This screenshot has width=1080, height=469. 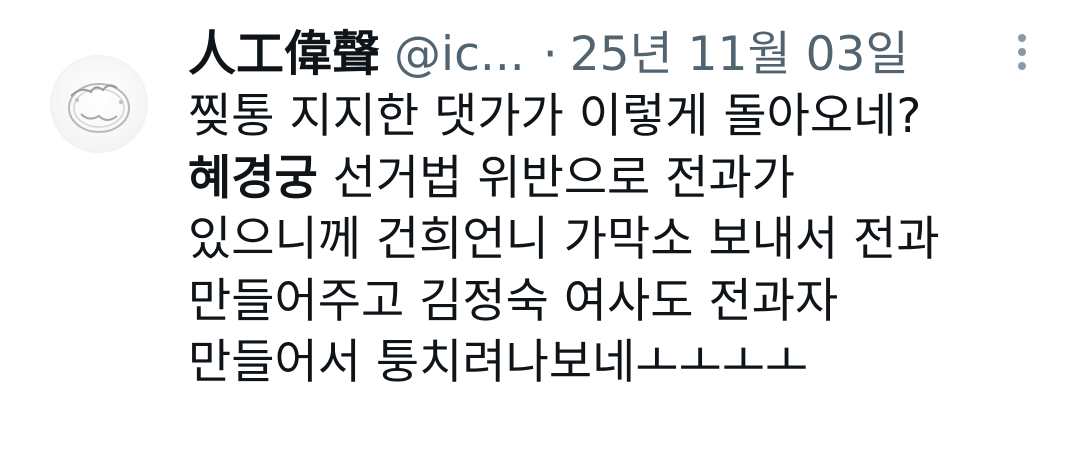 What do you see at coordinates (556, 178) in the screenshot?
I see `tweet-text-rest: 선거법 위반으로 전과가` at bounding box center [556, 178].